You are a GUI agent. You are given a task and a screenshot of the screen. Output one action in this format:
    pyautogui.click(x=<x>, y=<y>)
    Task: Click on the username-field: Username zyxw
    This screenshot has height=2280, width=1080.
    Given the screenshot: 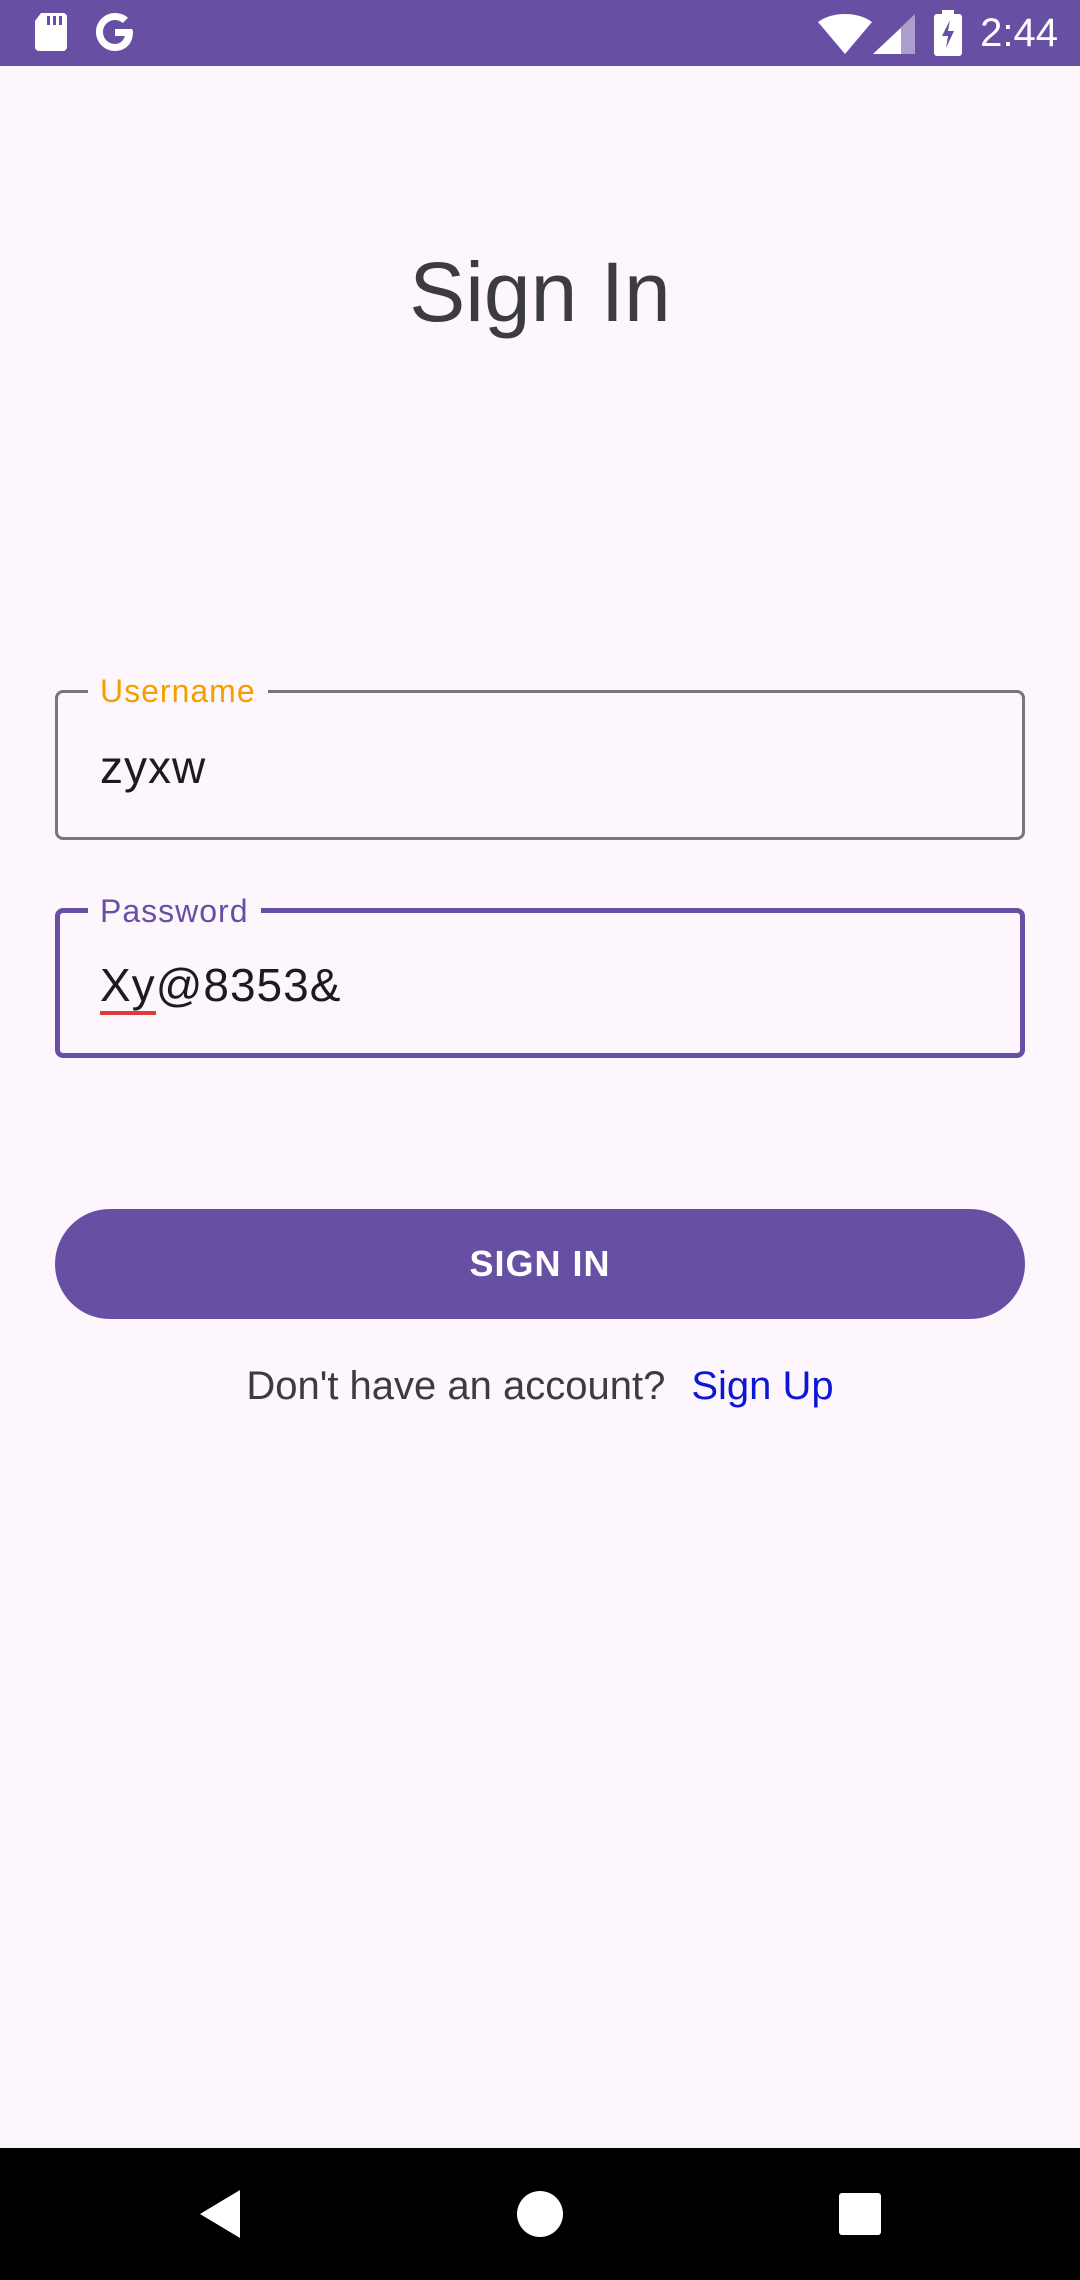 What is the action you would take?
    pyautogui.click(x=540, y=755)
    